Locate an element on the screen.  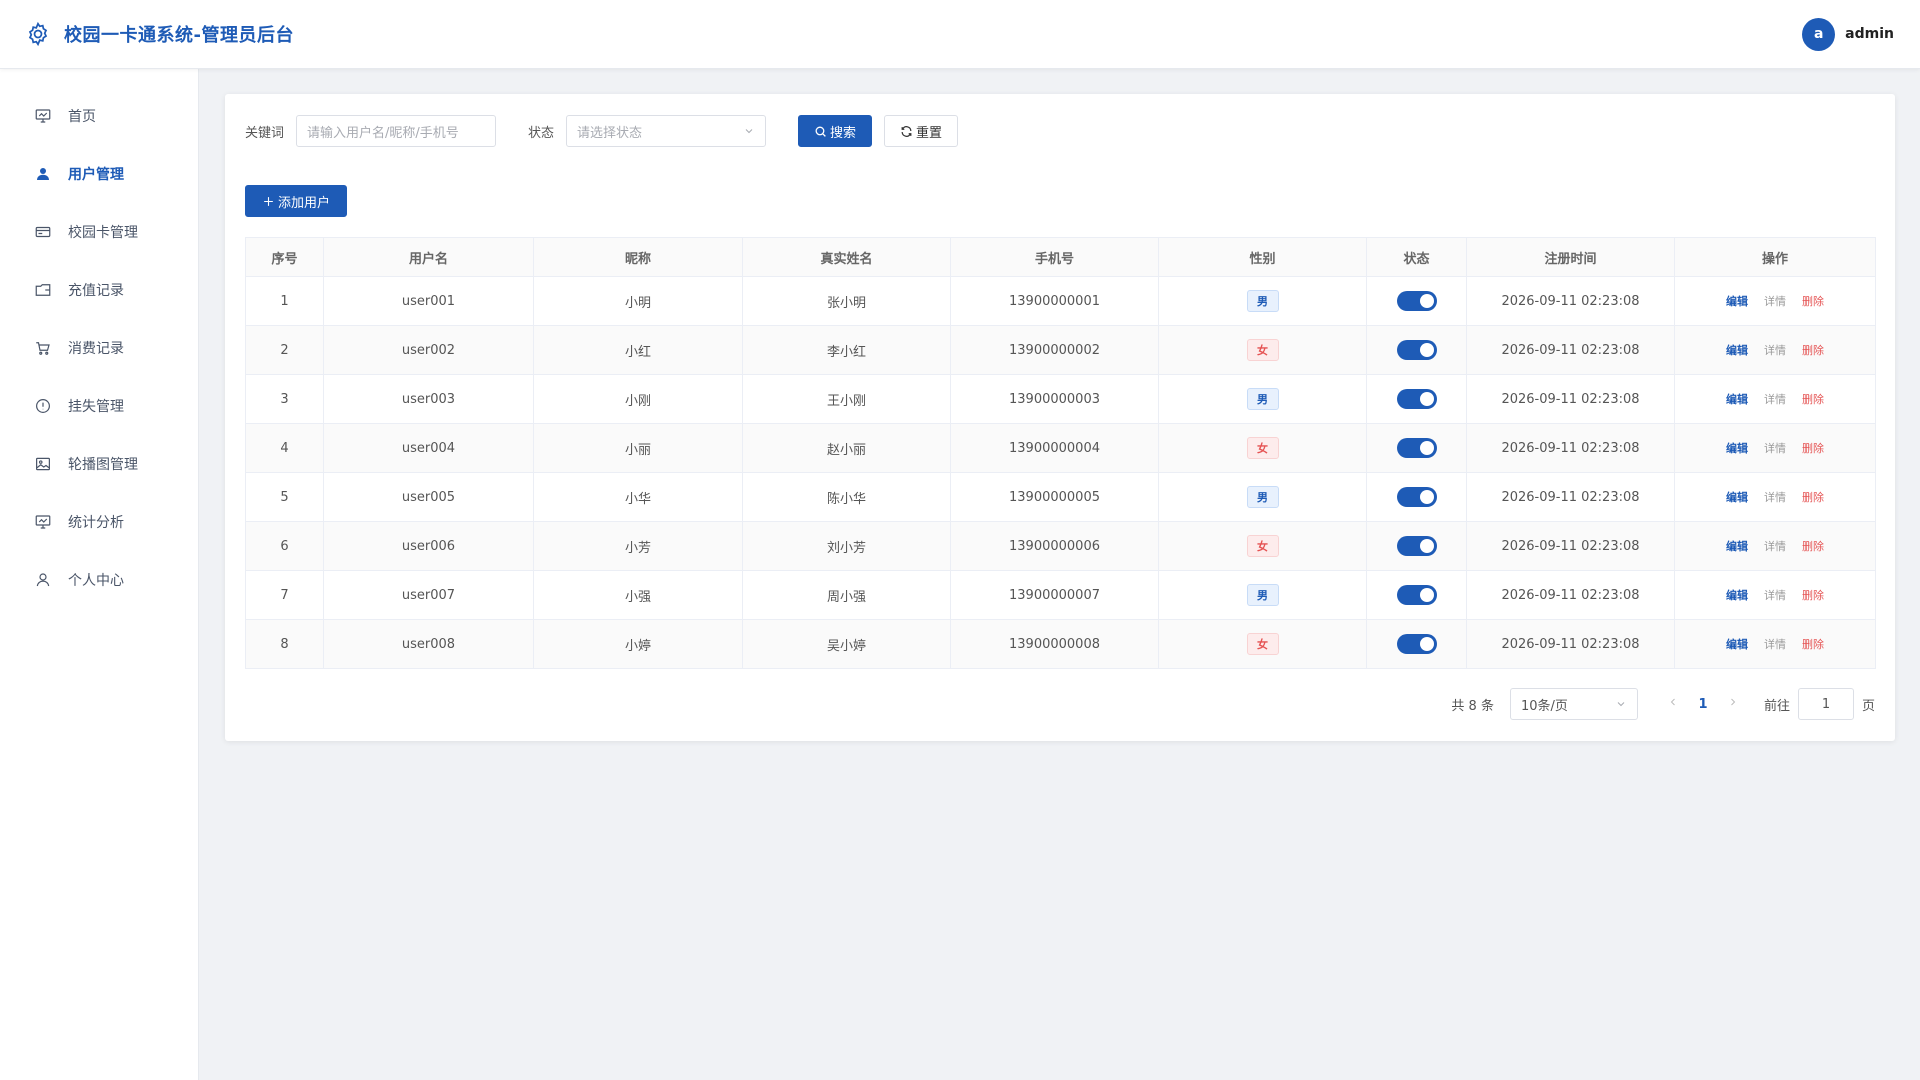
chevron-right-icon is located at coordinates (1733, 702).